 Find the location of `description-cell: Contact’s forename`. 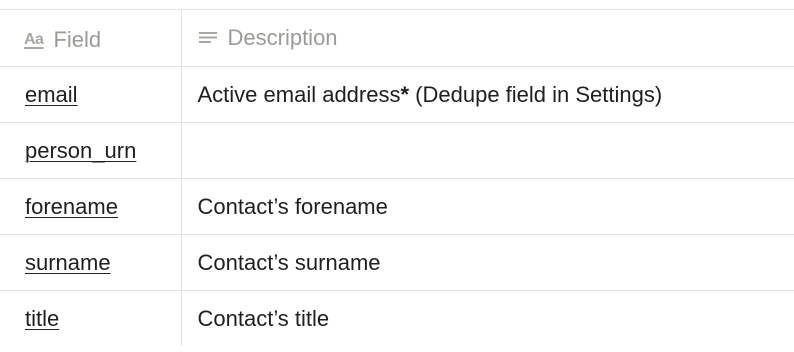

description-cell: Contact’s forename is located at coordinates (487, 206).